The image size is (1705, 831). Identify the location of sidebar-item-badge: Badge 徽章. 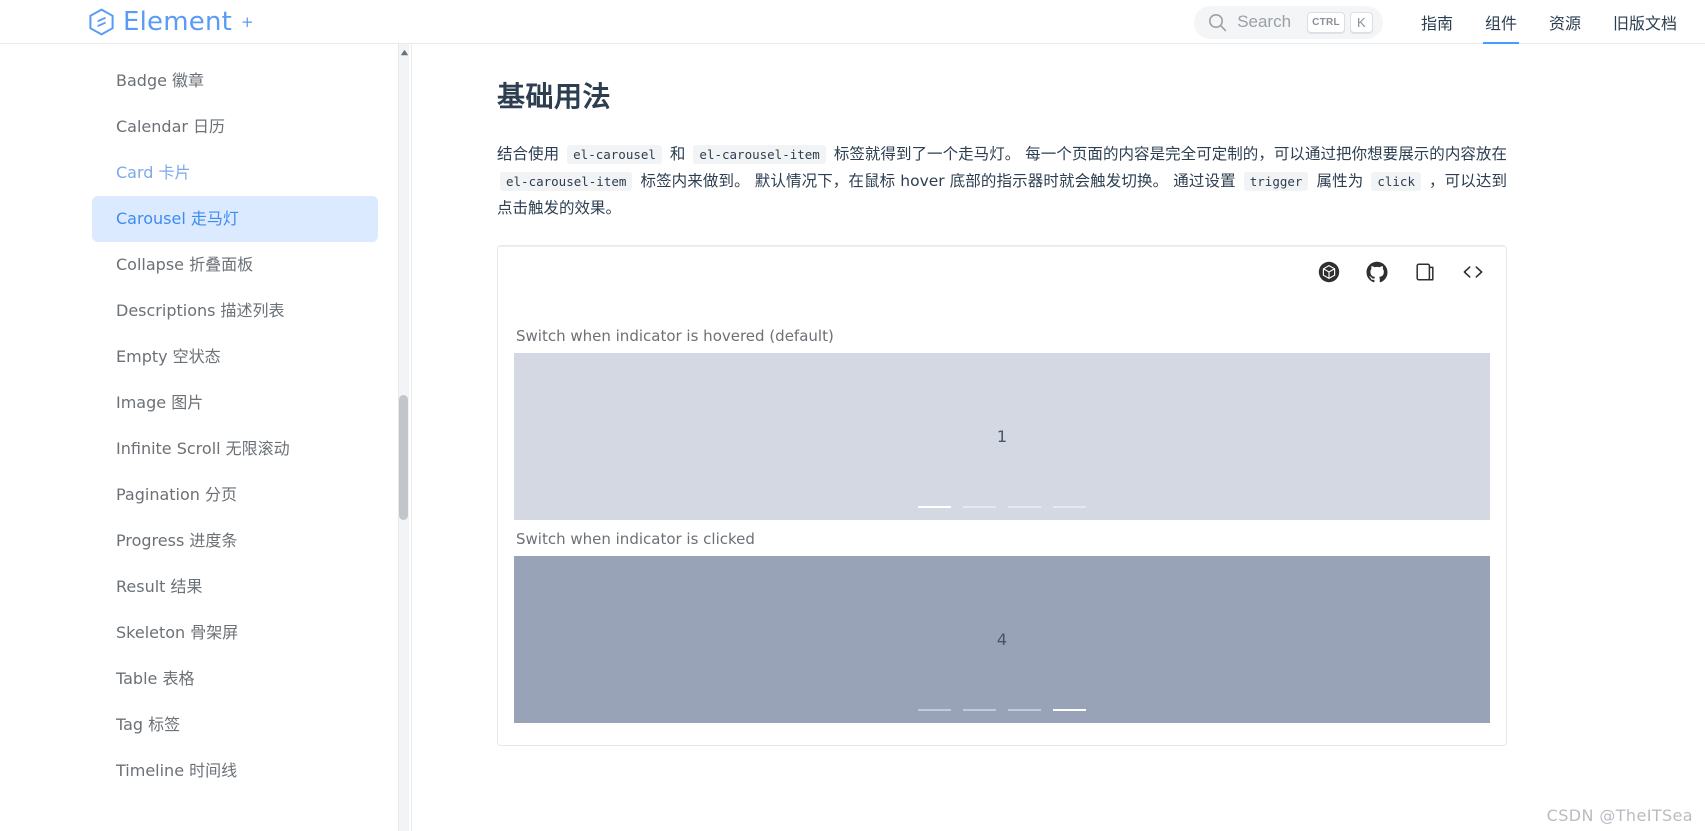
(235, 81).